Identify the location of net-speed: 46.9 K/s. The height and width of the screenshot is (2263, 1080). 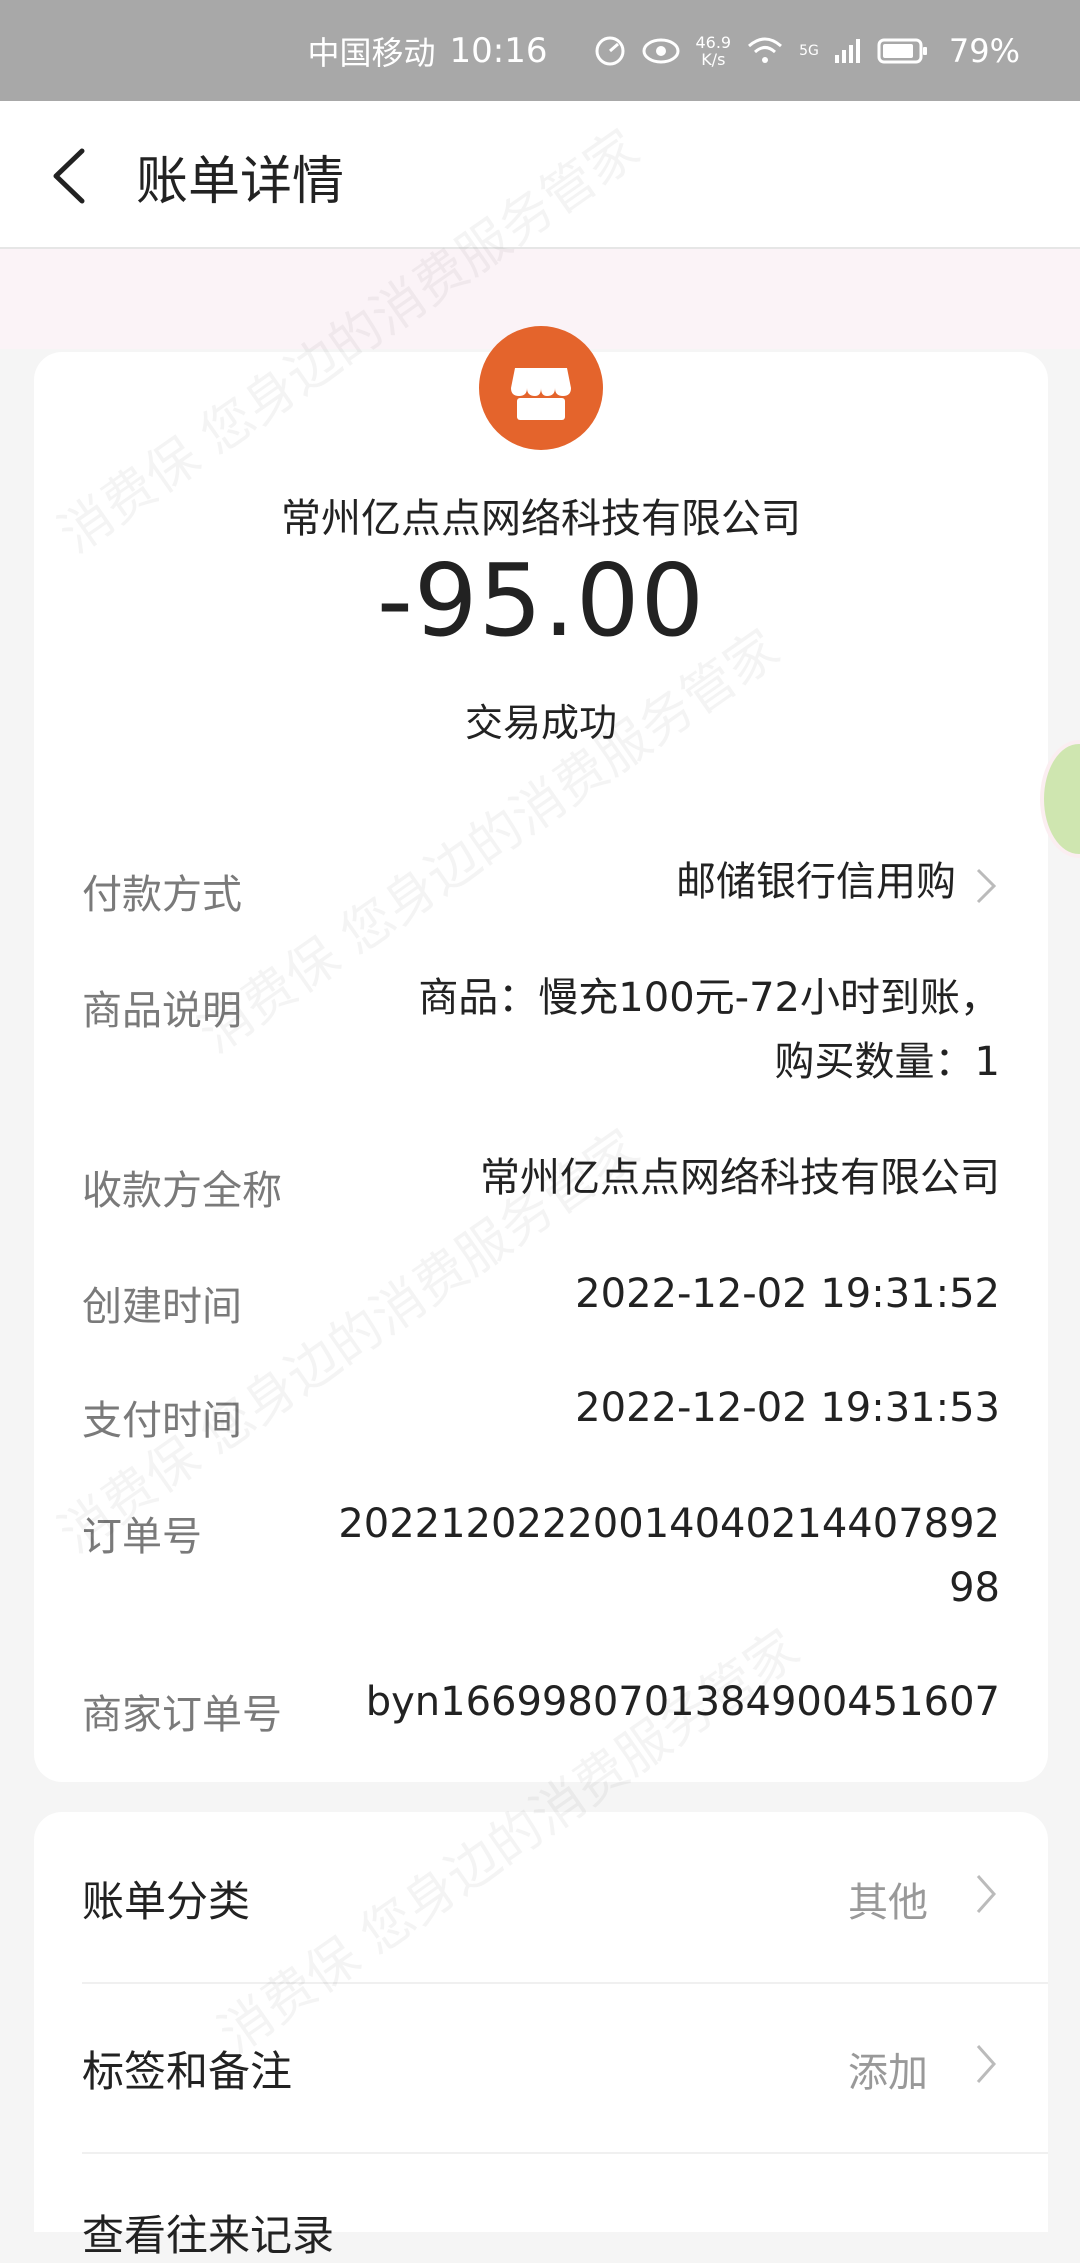
(713, 51).